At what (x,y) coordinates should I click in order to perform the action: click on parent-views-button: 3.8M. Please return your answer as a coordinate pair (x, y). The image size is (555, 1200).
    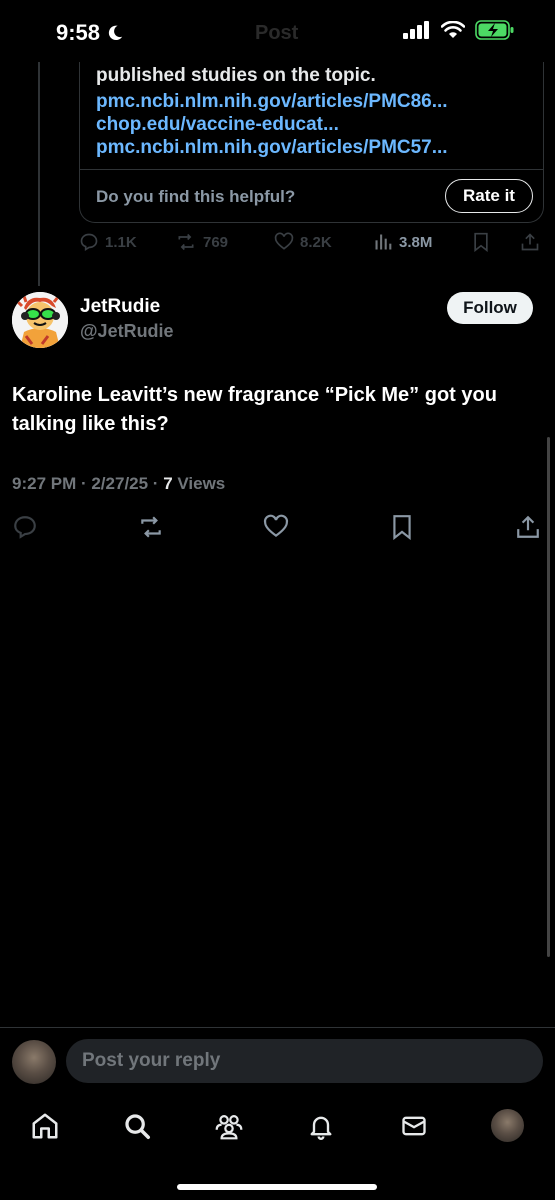
    Looking at the image, I should click on (402, 242).